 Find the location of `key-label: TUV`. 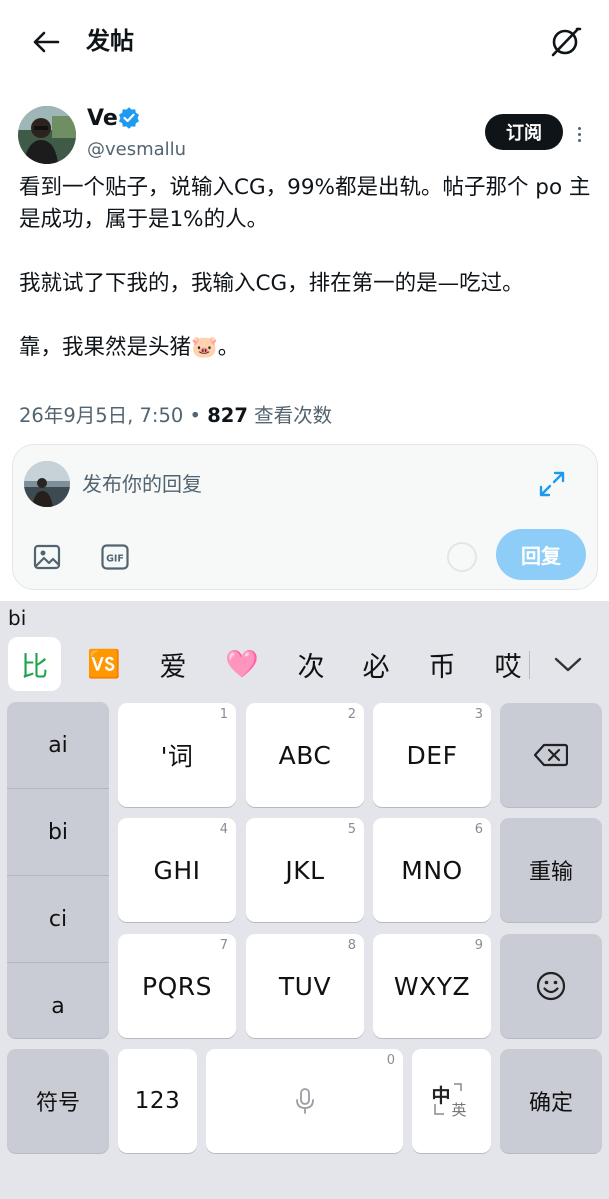

key-label: TUV is located at coordinates (305, 986).